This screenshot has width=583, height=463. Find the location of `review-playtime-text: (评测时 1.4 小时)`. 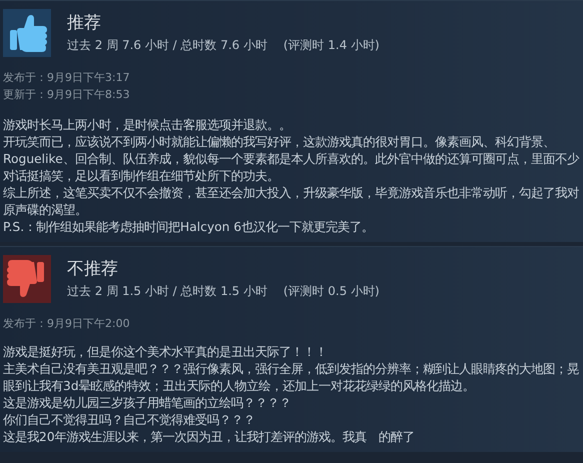

review-playtime-text: (评测时 1.4 小时) is located at coordinates (331, 45).